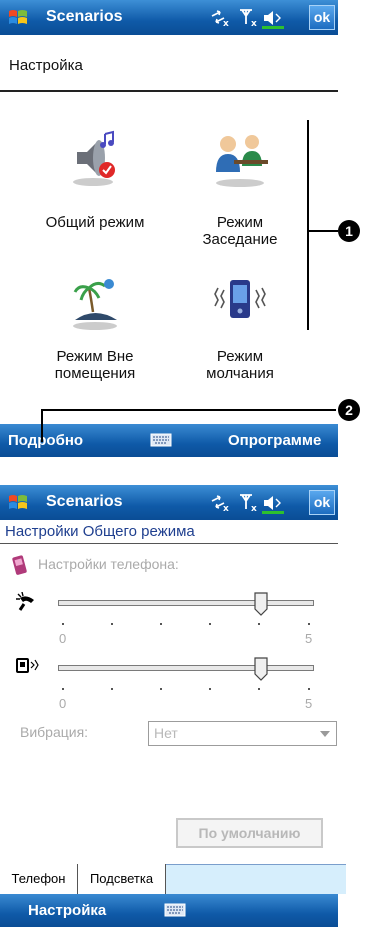 Image resolution: width=380 pixels, height=927 pixels. Describe the element at coordinates (121, 879) in the screenshot. I see `tab-backlight: Подсветка` at that location.